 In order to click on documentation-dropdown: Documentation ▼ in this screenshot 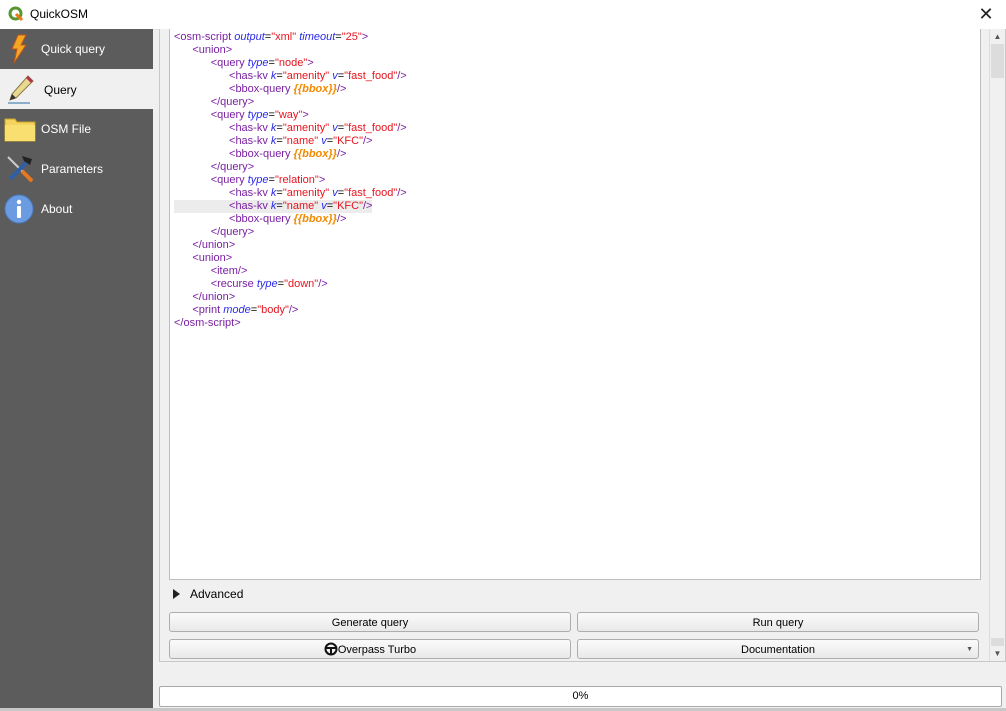, I will do `click(778, 649)`.